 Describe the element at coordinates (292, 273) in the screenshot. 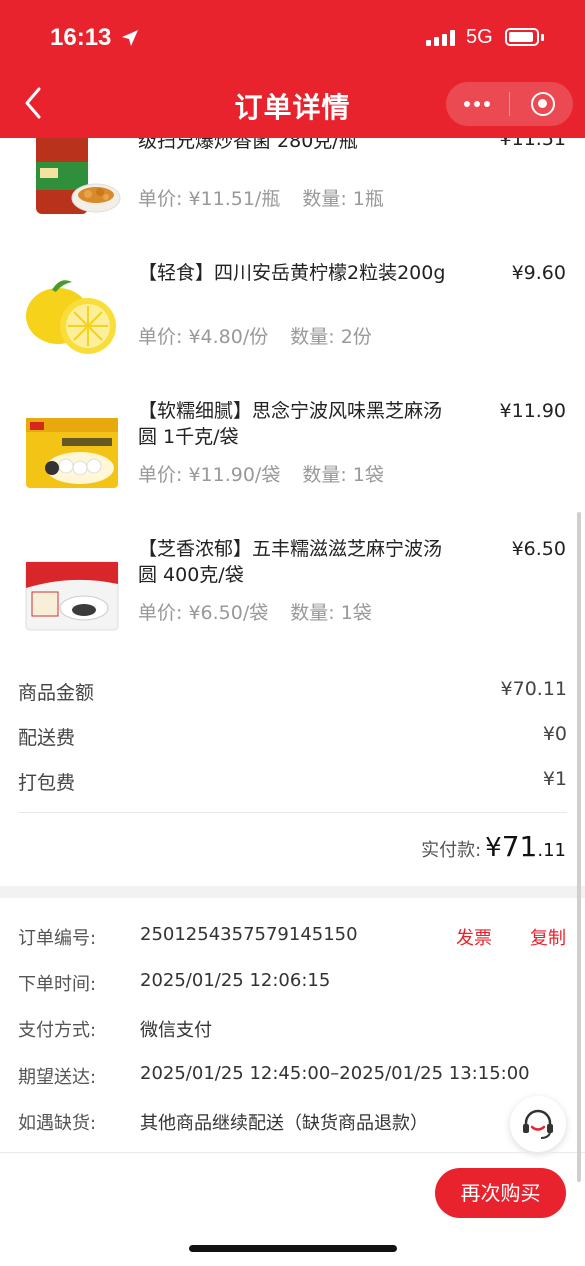

I see `product-name: 【轻食】四川安岳黄柠檬2粒装200g` at that location.